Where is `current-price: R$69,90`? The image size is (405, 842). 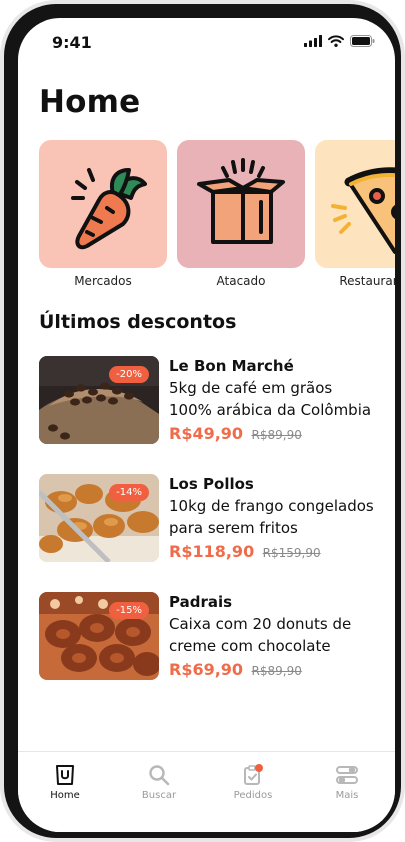 current-price: R$69,90 is located at coordinates (206, 669).